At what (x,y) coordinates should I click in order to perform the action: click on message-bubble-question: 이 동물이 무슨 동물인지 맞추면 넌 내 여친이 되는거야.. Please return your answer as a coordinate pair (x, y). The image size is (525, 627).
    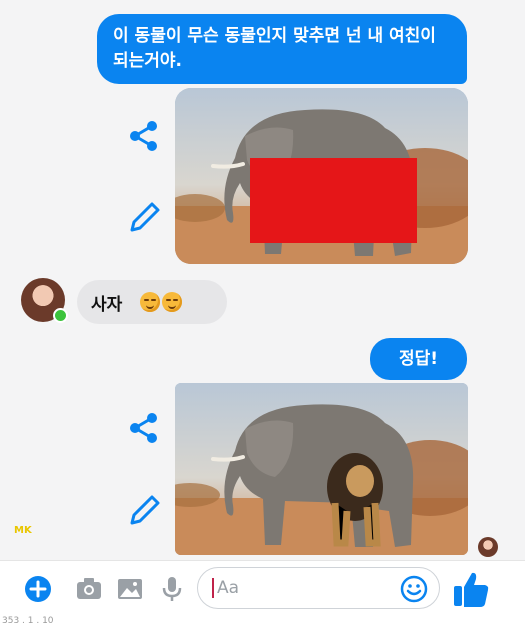
    Looking at the image, I should click on (282, 49).